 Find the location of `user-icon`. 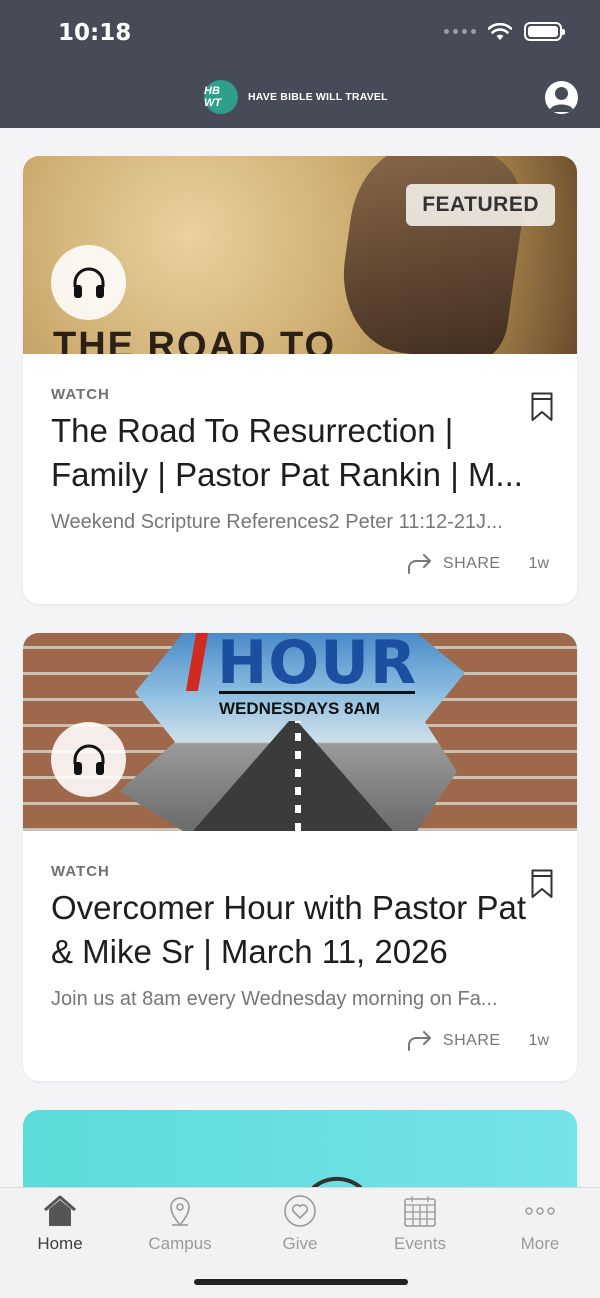

user-icon is located at coordinates (561, 99).